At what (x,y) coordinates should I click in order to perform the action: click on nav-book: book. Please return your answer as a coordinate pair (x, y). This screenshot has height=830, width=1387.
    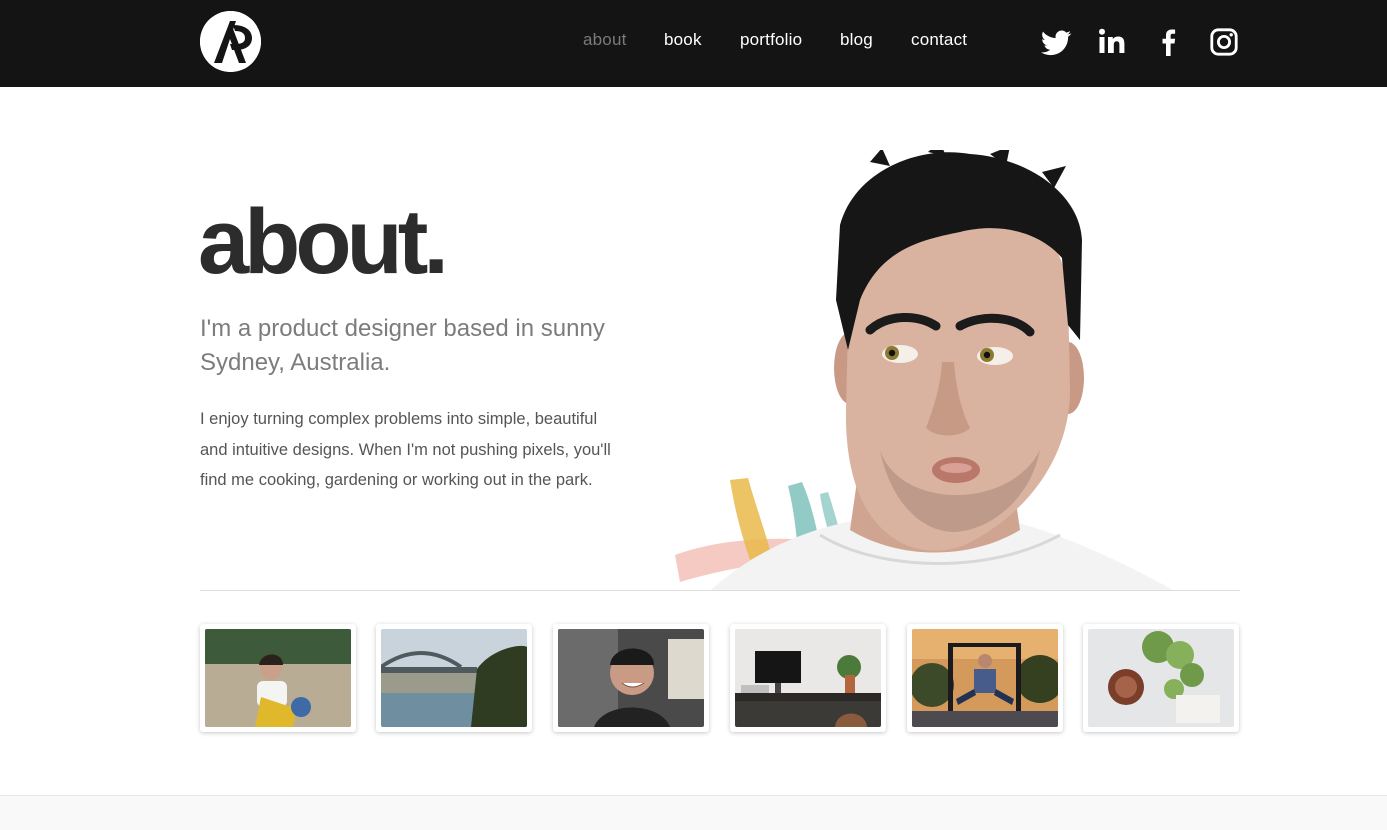
    Looking at the image, I should click on (683, 40).